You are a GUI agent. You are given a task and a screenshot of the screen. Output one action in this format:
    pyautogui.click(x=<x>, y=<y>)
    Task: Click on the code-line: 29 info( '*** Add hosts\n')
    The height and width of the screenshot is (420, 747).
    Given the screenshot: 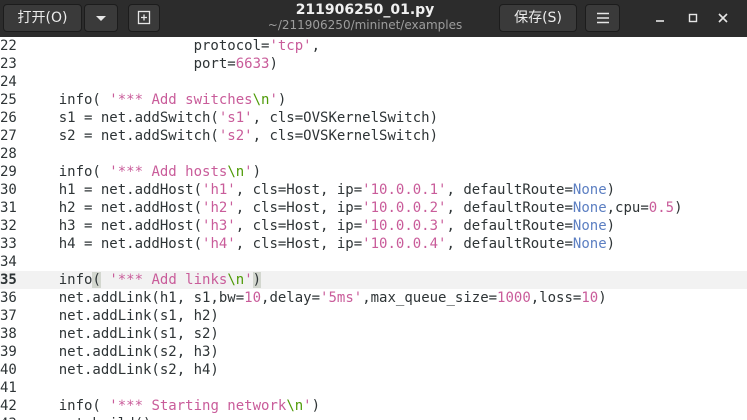 What is the action you would take?
    pyautogui.click(x=373, y=172)
    